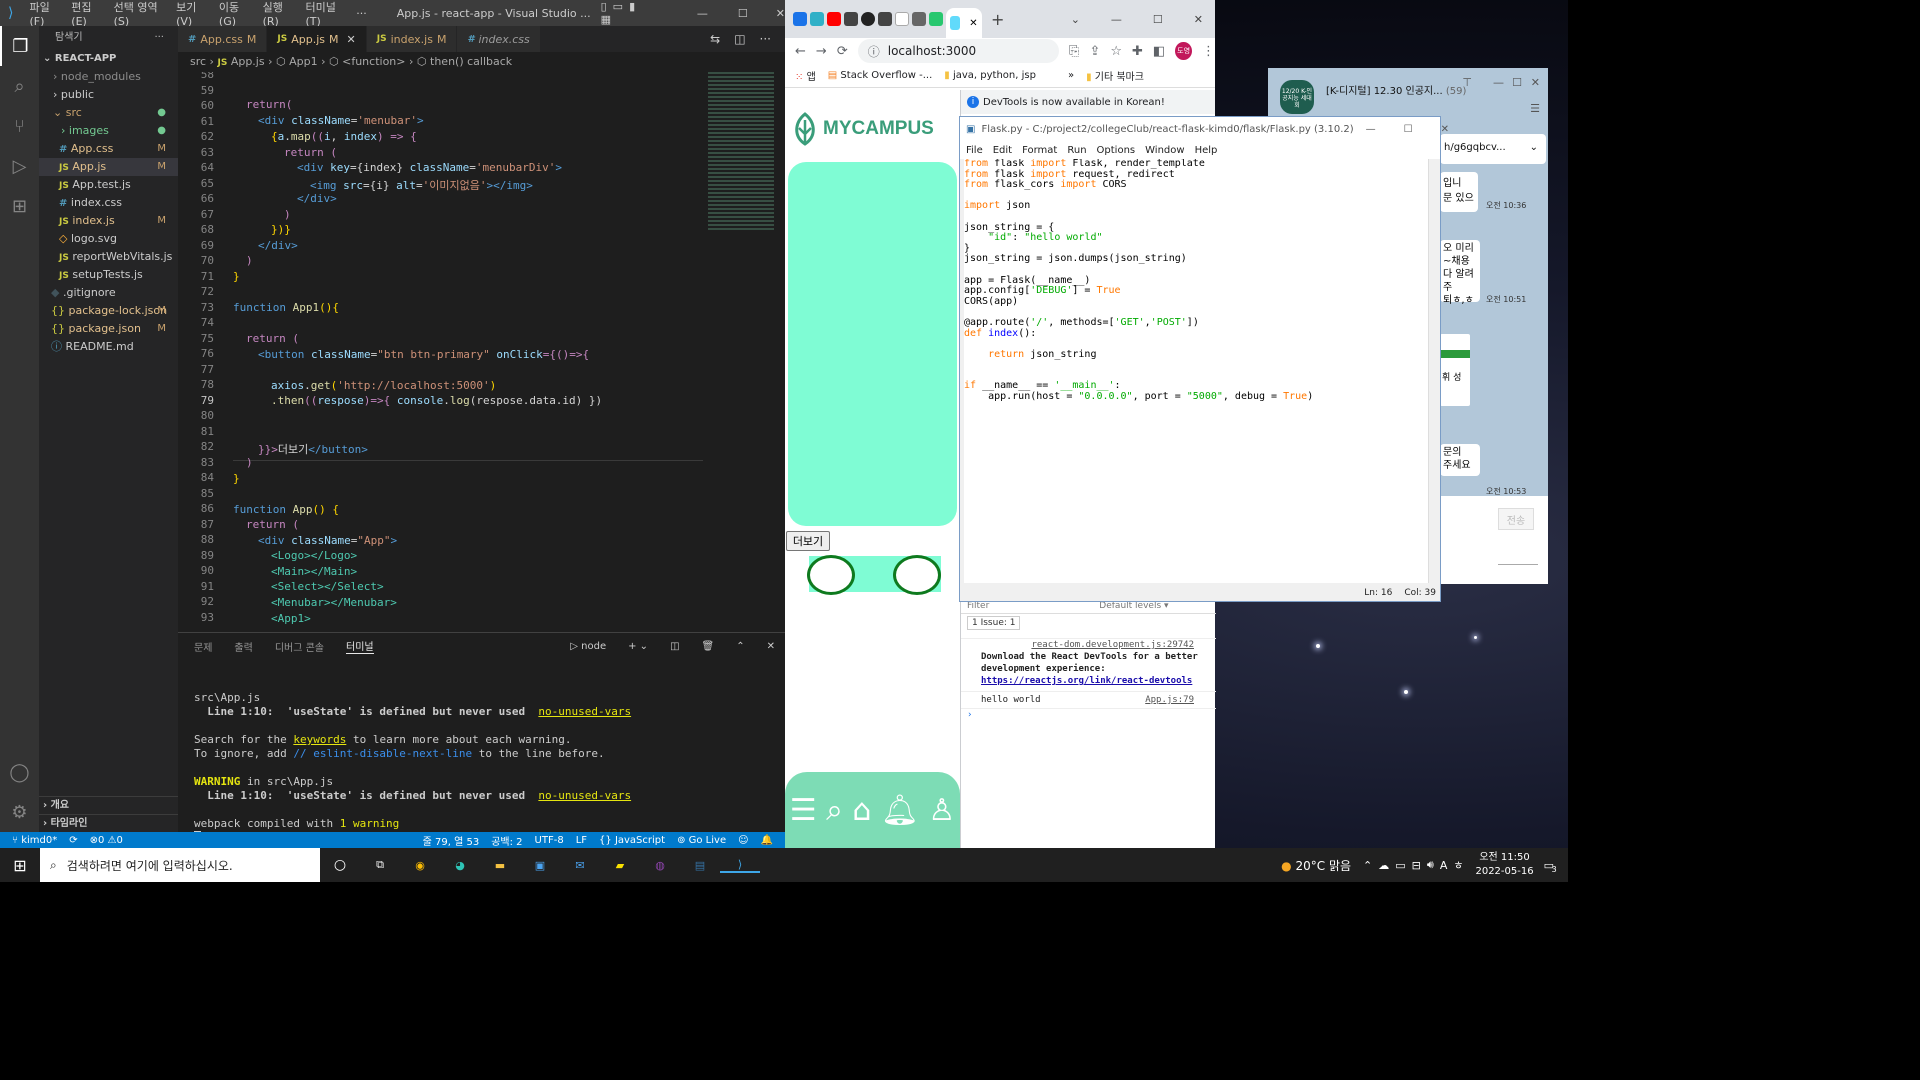 The height and width of the screenshot is (1080, 1920). I want to click on trash-icon: 🗑, so click(708, 646).